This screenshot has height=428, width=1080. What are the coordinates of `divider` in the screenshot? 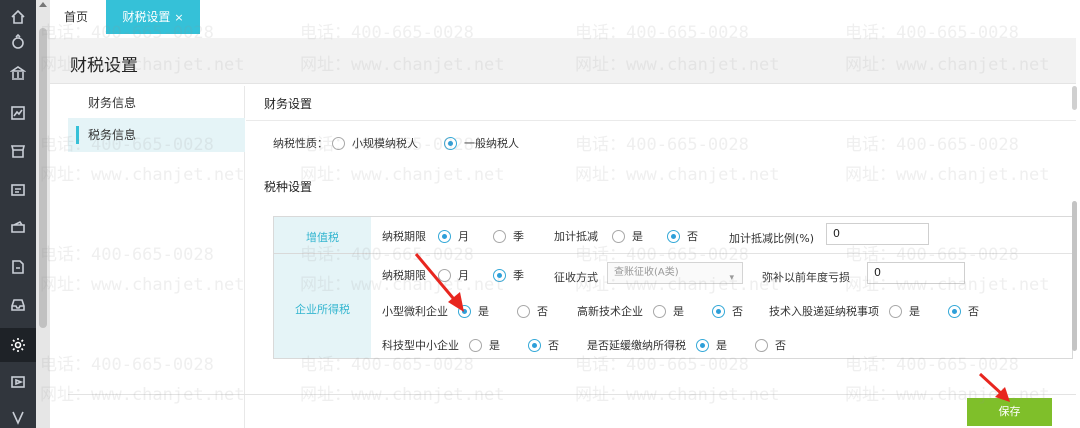 It's located at (661, 120).